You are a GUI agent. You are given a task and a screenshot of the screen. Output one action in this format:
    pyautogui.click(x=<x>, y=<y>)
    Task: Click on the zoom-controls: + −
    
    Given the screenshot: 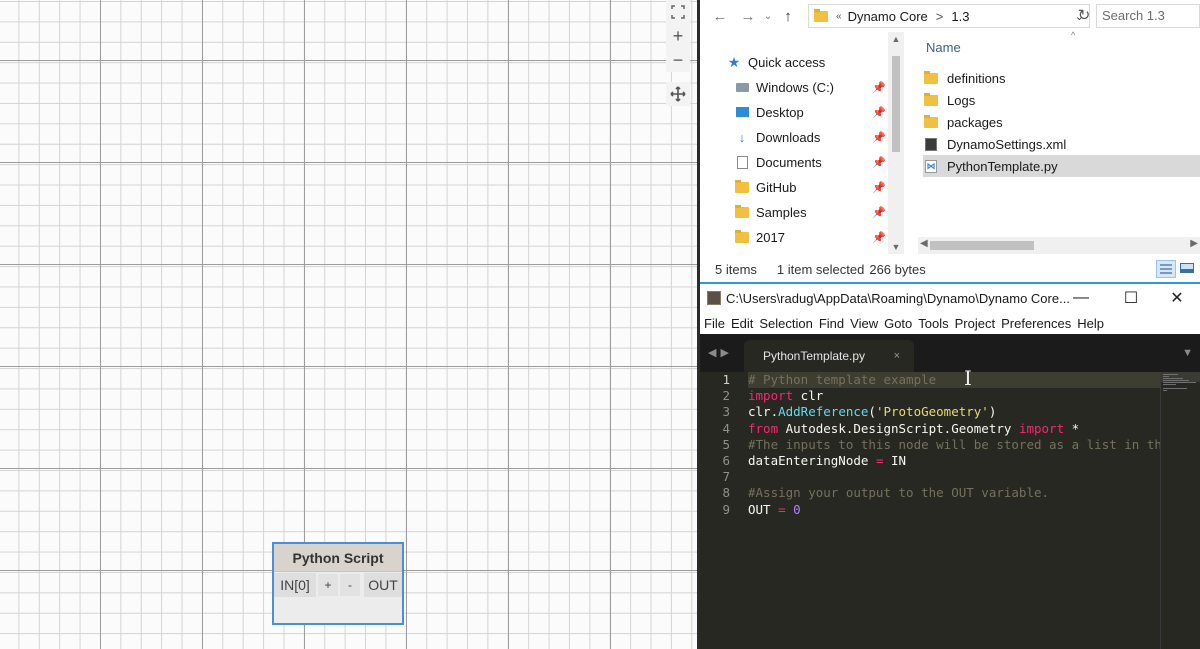 What is the action you would take?
    pyautogui.click(x=678, y=53)
    